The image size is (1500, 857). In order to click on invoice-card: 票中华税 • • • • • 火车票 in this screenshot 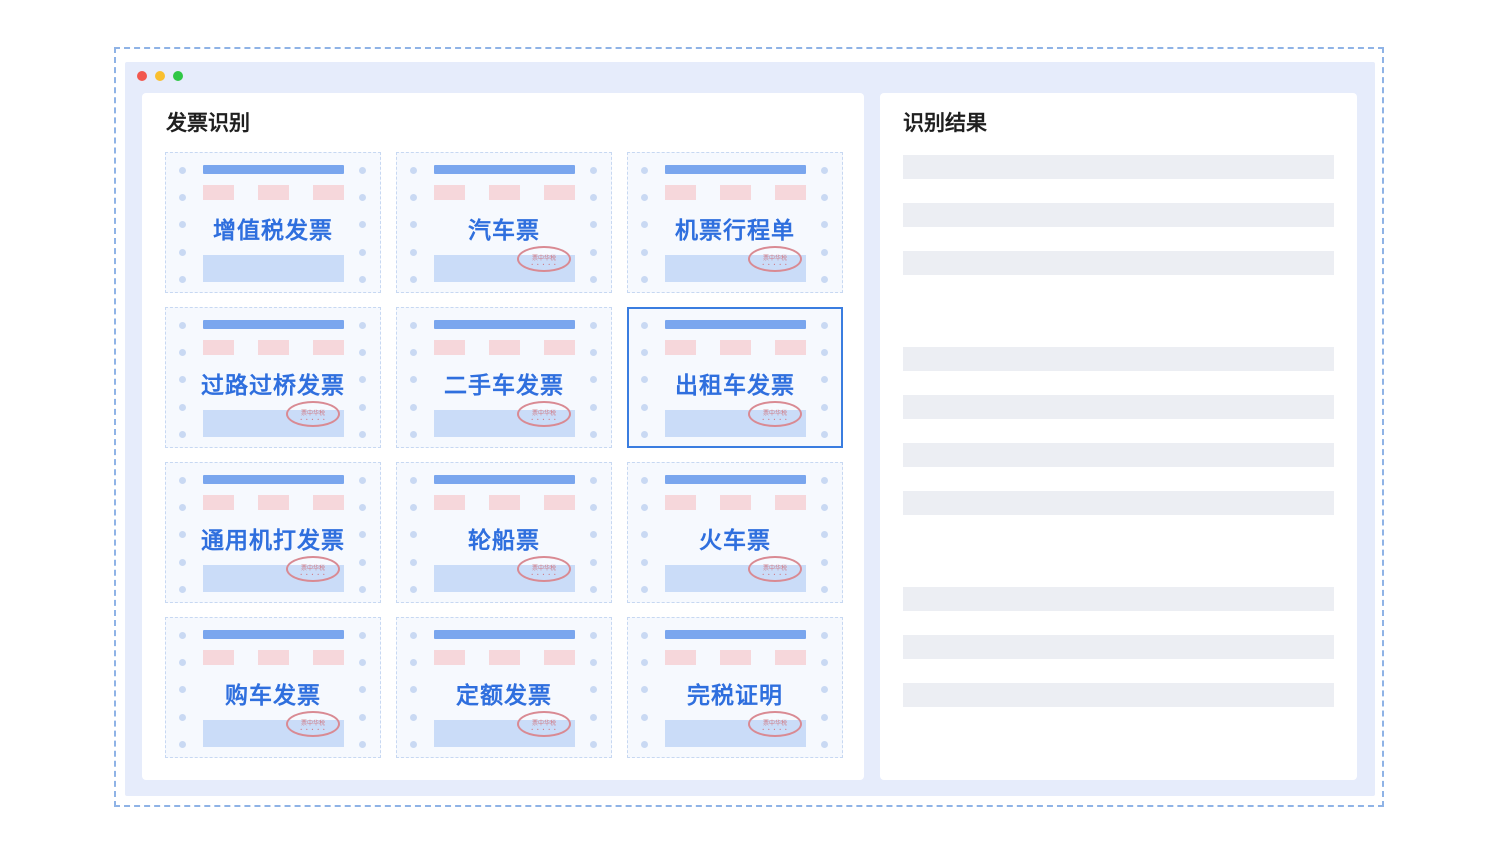, I will do `click(735, 532)`.